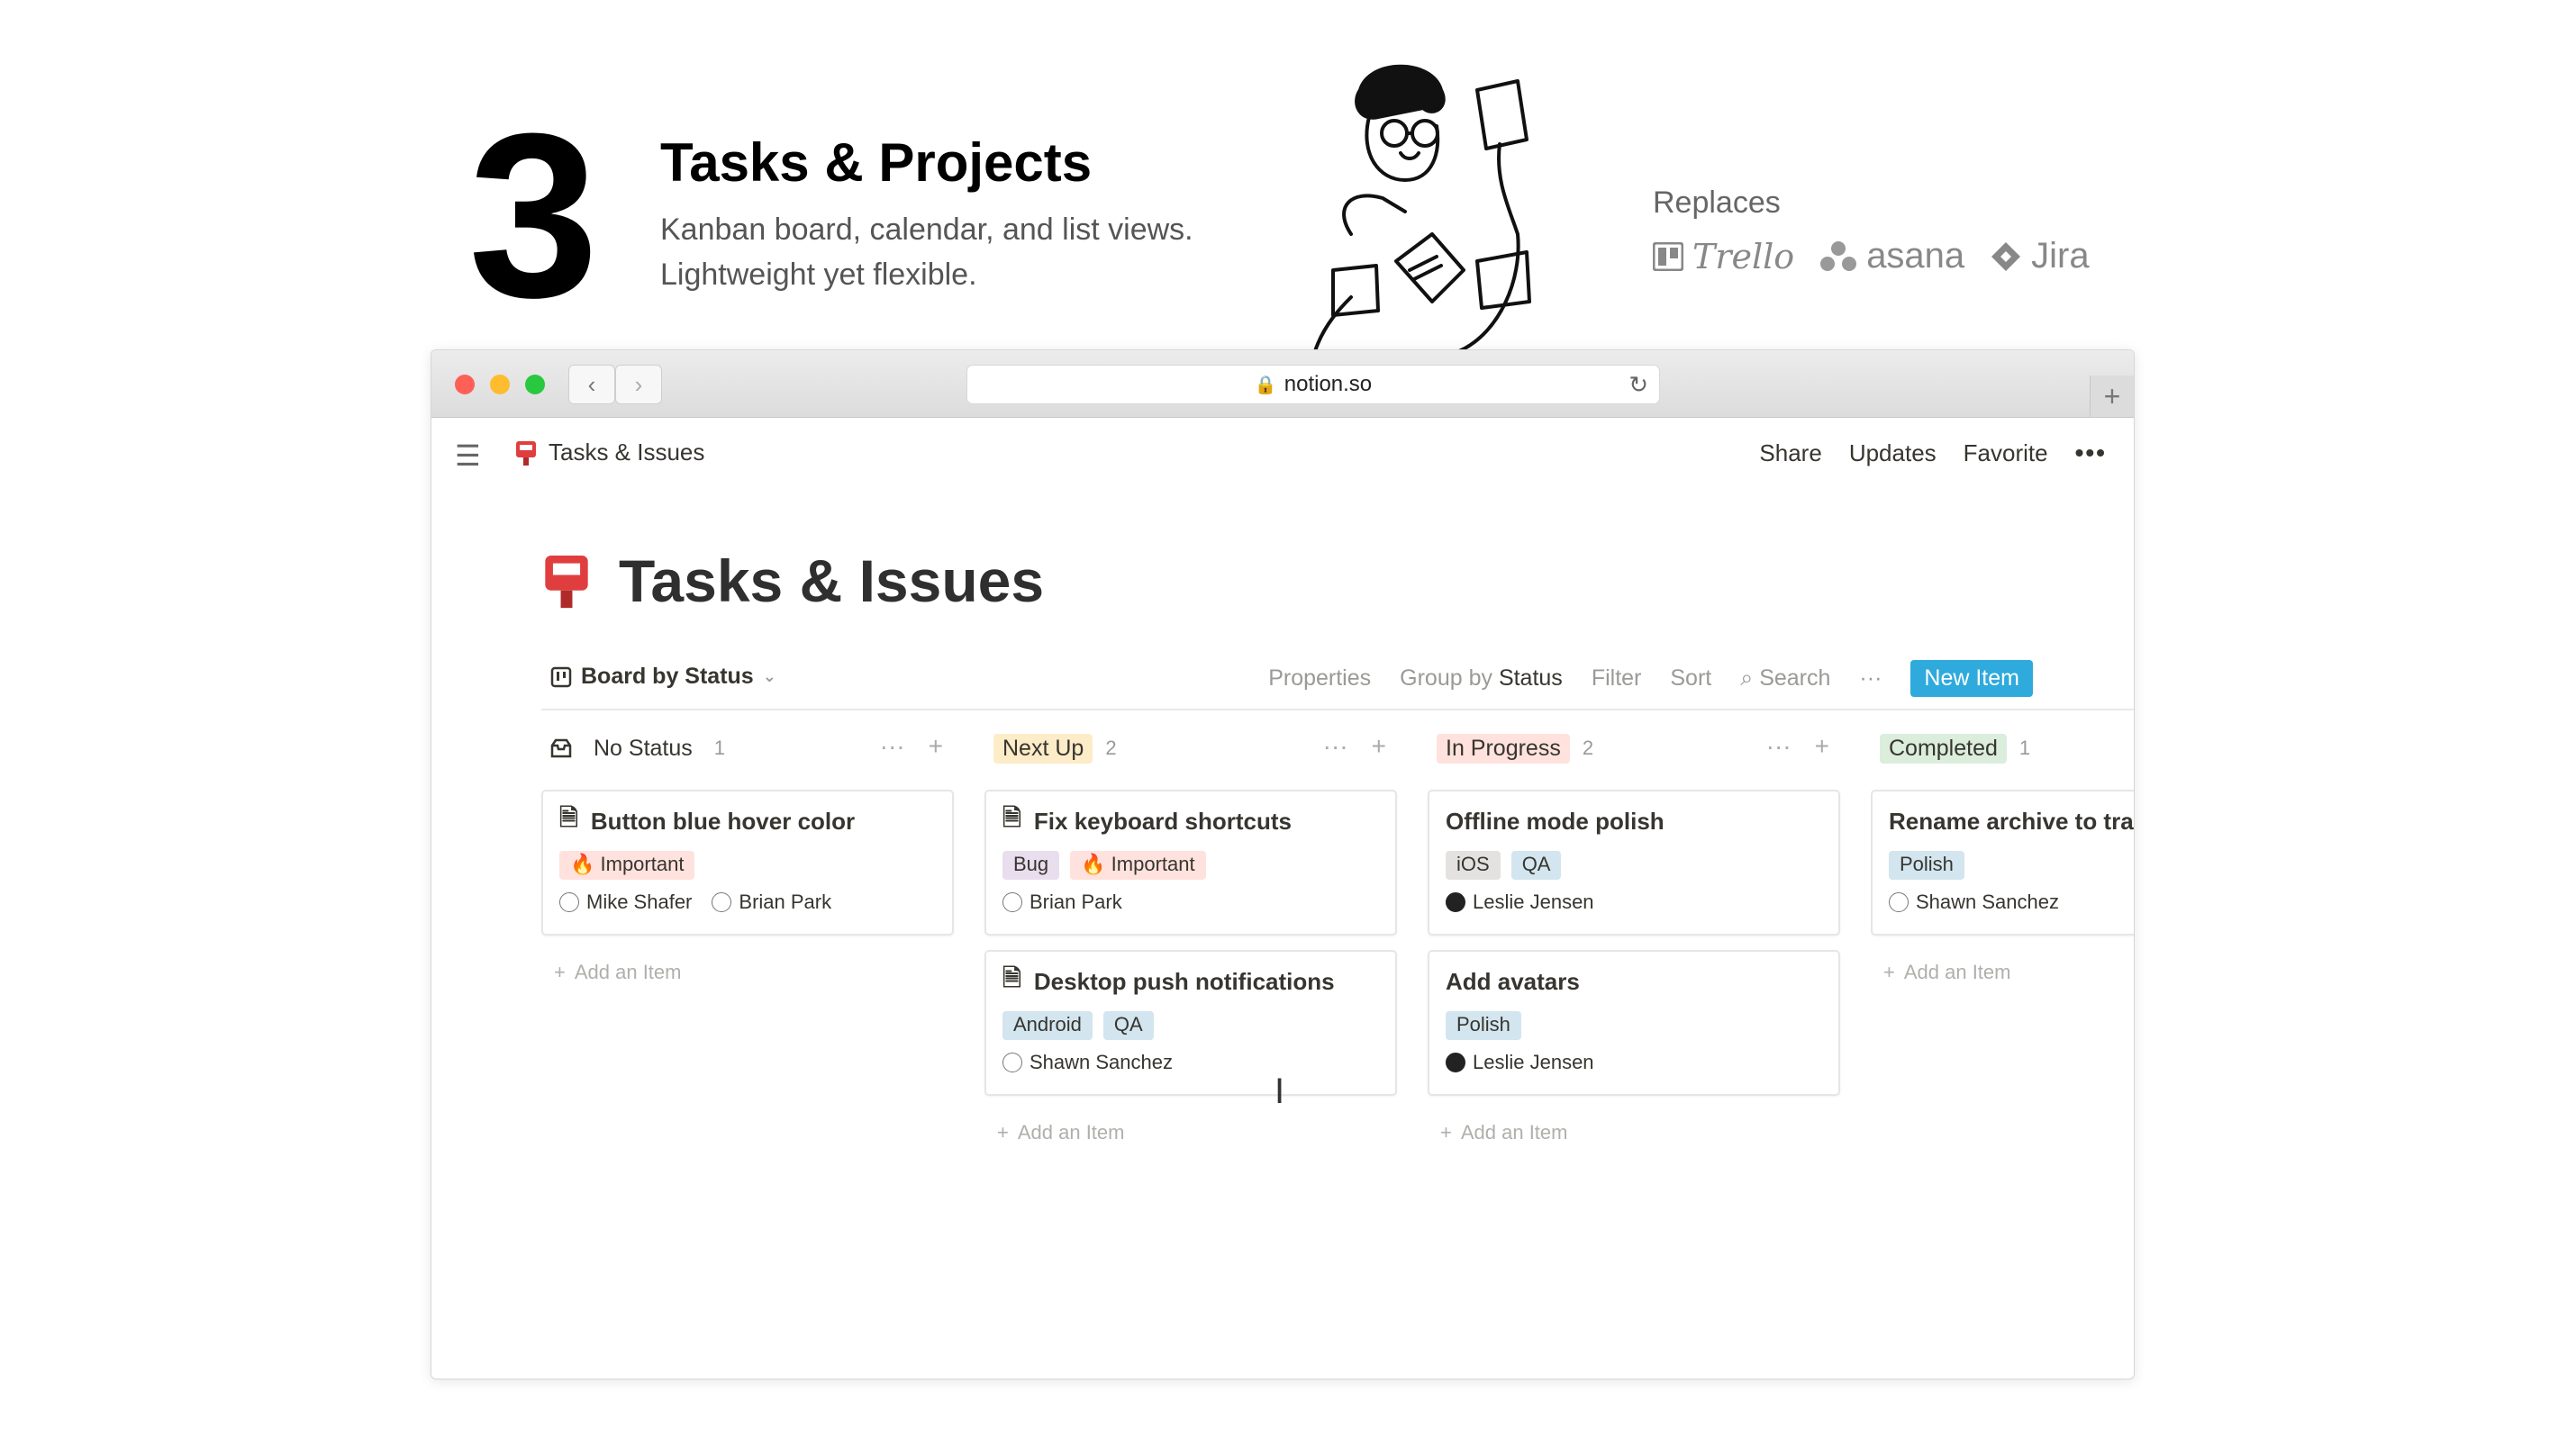 The width and height of the screenshot is (2549, 1456). What do you see at coordinates (1190, 902) in the screenshot?
I see `people: Brian Park` at bounding box center [1190, 902].